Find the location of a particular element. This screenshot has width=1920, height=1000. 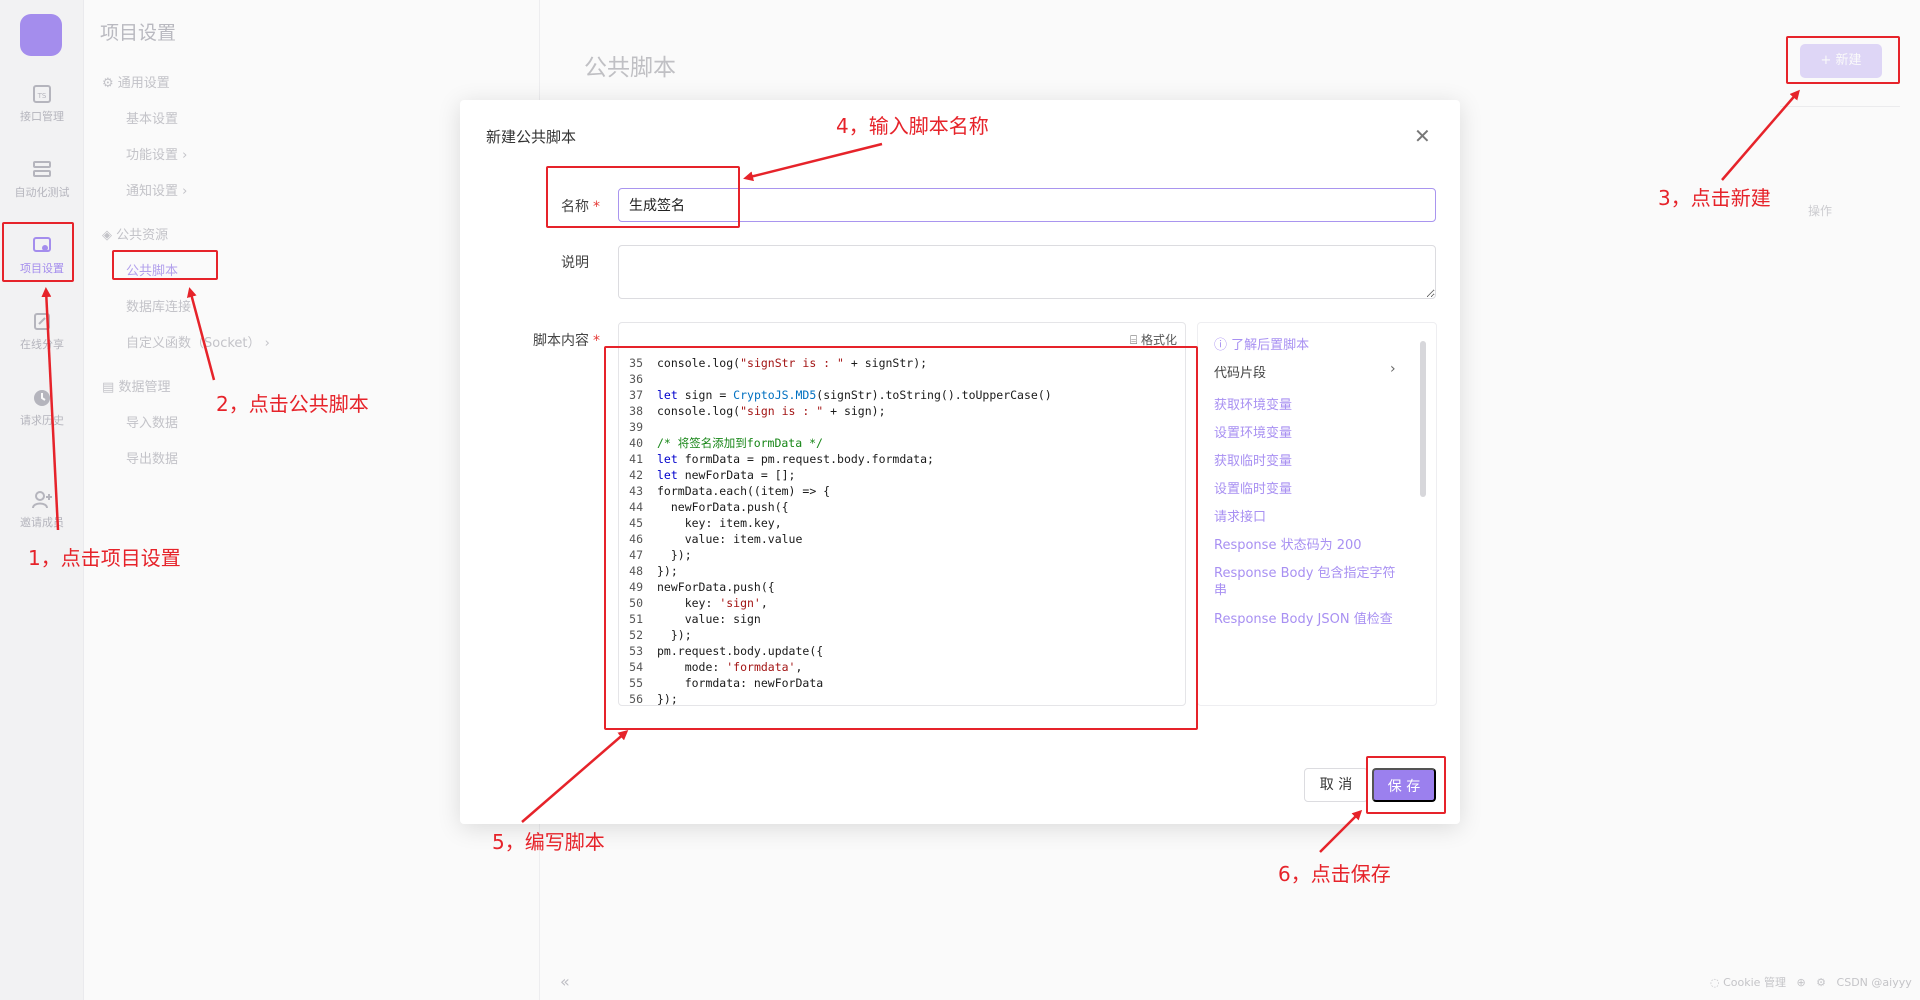

snippet-body-contains: Response Body 包含指定字符串 is located at coordinates (1308, 582).